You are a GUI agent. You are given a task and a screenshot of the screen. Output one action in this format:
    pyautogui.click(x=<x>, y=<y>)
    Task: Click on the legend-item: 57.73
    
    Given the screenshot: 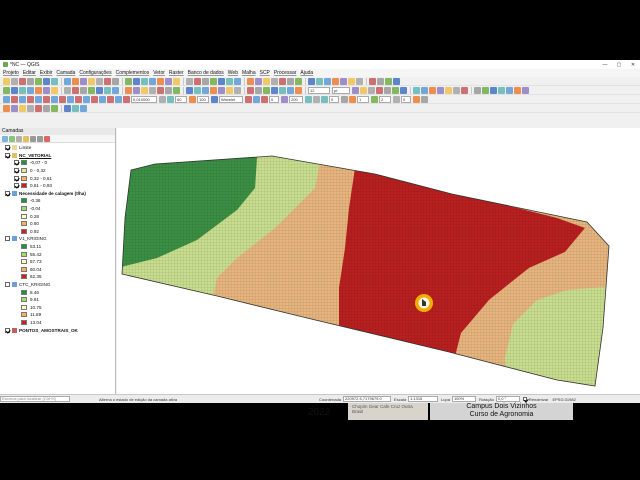 What is the action you would take?
    pyautogui.click(x=59, y=262)
    